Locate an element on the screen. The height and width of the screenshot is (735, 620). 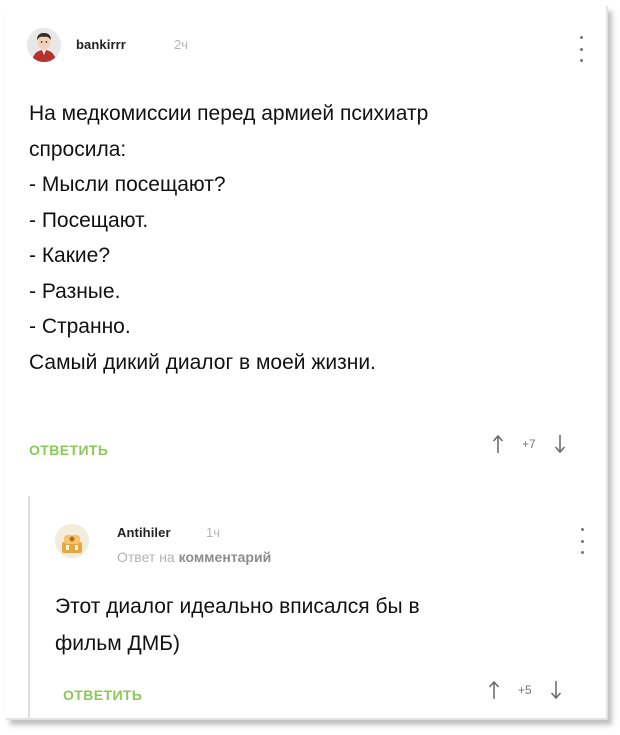
reply-prefix: Ответ на is located at coordinates (146, 557).